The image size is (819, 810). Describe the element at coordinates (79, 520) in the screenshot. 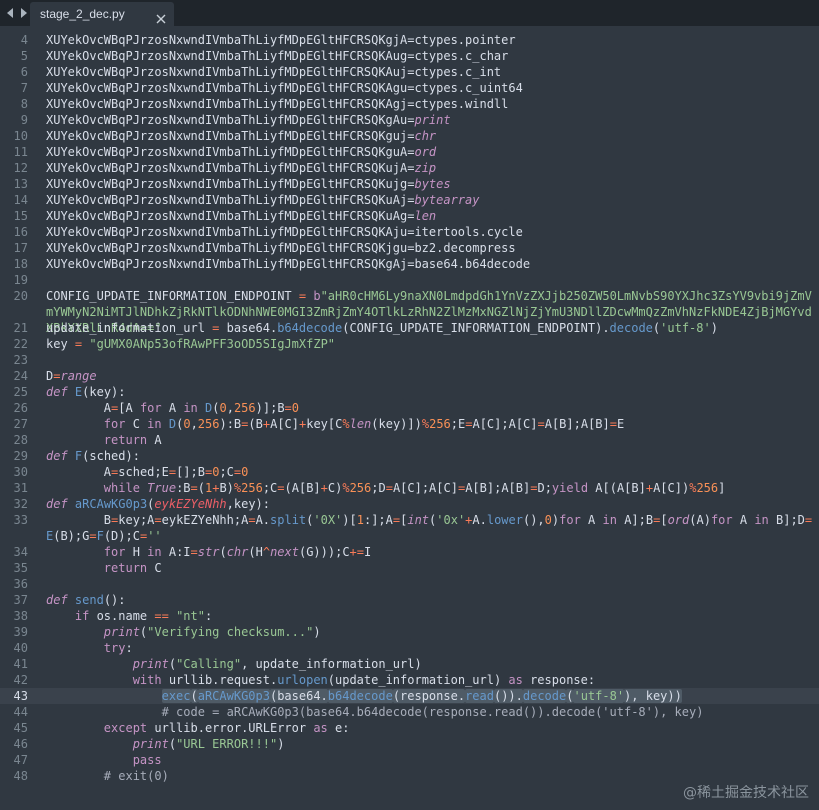

I see `code-token: B` at that location.